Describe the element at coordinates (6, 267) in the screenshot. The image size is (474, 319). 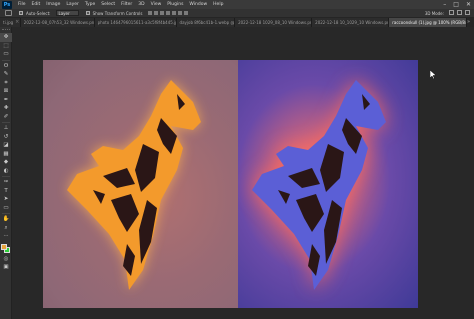
I see `screen-mode-icon: ▣` at that location.